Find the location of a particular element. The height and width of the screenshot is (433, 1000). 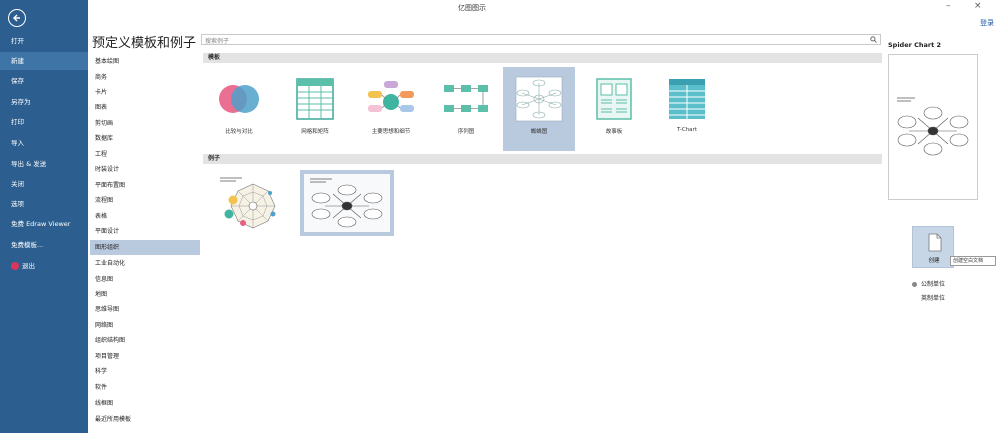

create-button: 创建 is located at coordinates (933, 247).